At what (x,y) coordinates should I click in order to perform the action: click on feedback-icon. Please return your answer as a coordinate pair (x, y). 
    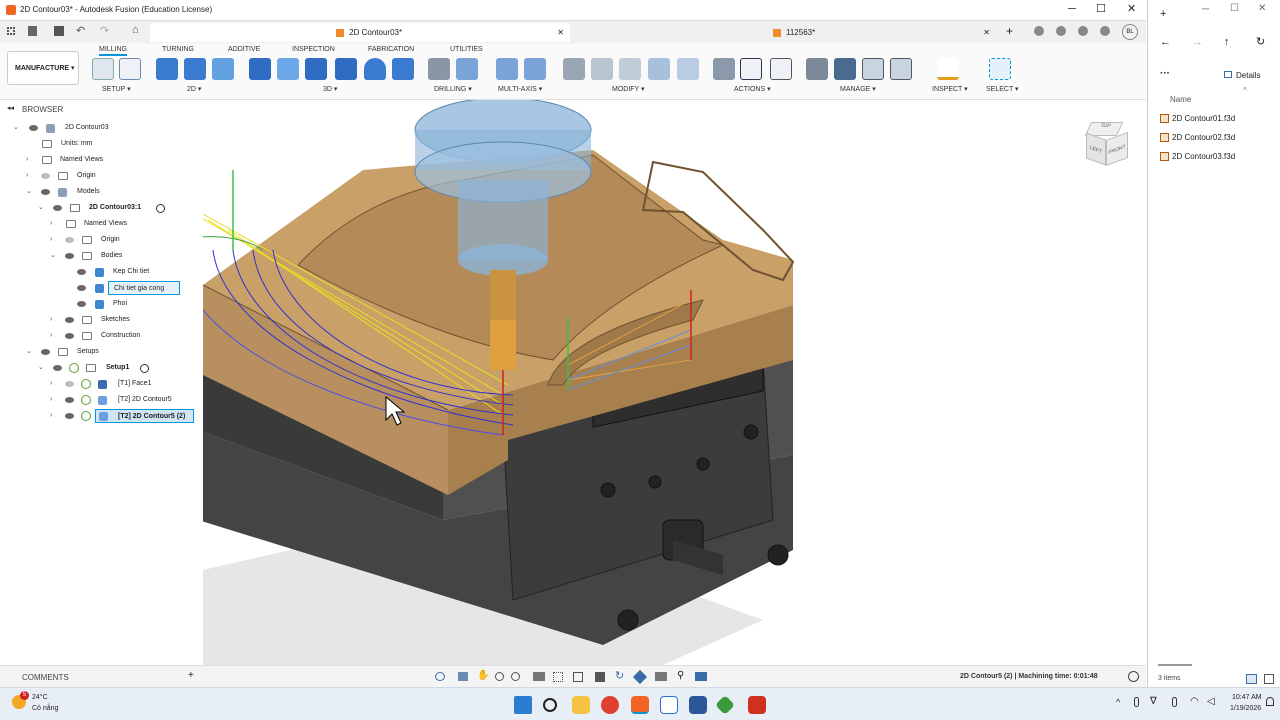
    Looking at the image, I should click on (1133, 676).